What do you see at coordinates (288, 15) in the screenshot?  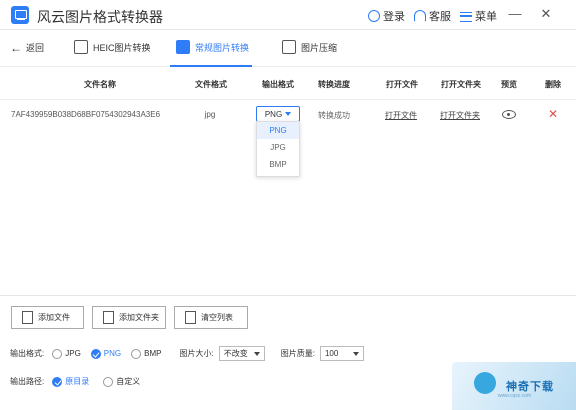 I see `title-bar: 风云图片格式转换器 登录 客服 菜单 — ✕` at bounding box center [288, 15].